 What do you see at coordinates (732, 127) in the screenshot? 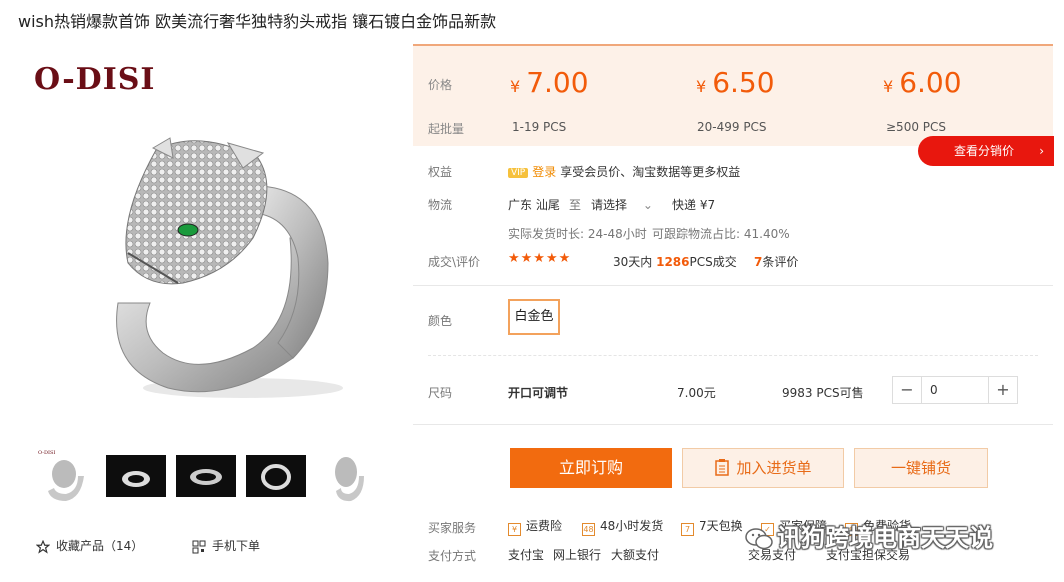
I see `tier-range-2: 20-499 PCS` at bounding box center [732, 127].